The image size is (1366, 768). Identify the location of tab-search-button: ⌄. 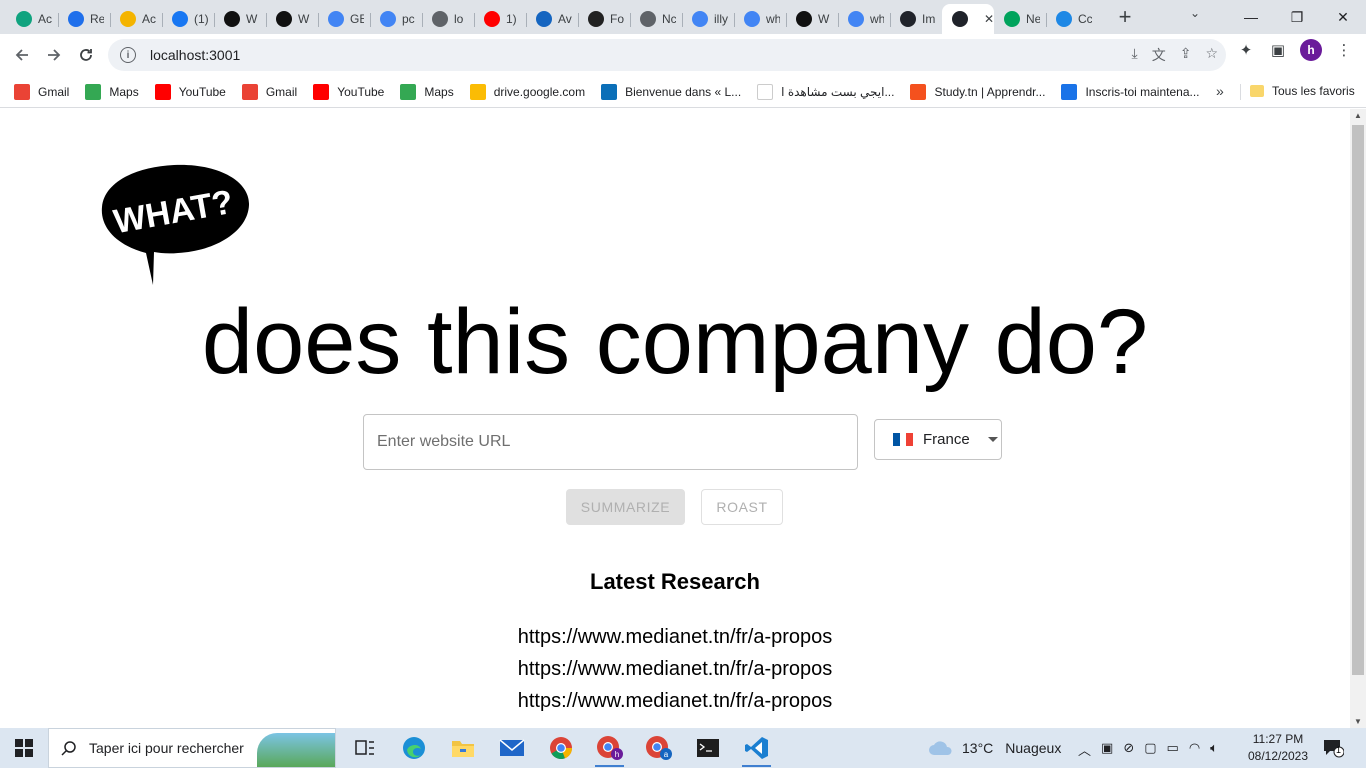
(1195, 13).